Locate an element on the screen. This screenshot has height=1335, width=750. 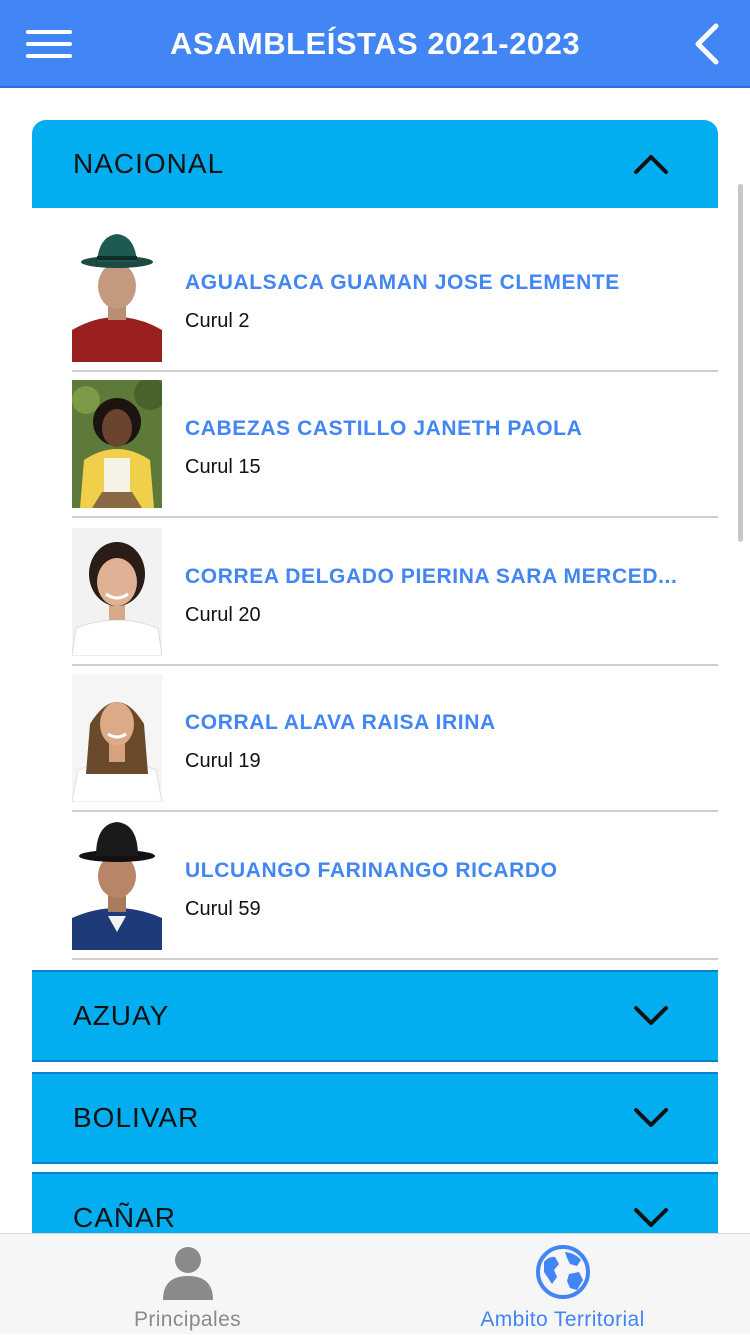
app-bar: ASAMBLEÍSTAS 2021-2023 is located at coordinates (375, 44).